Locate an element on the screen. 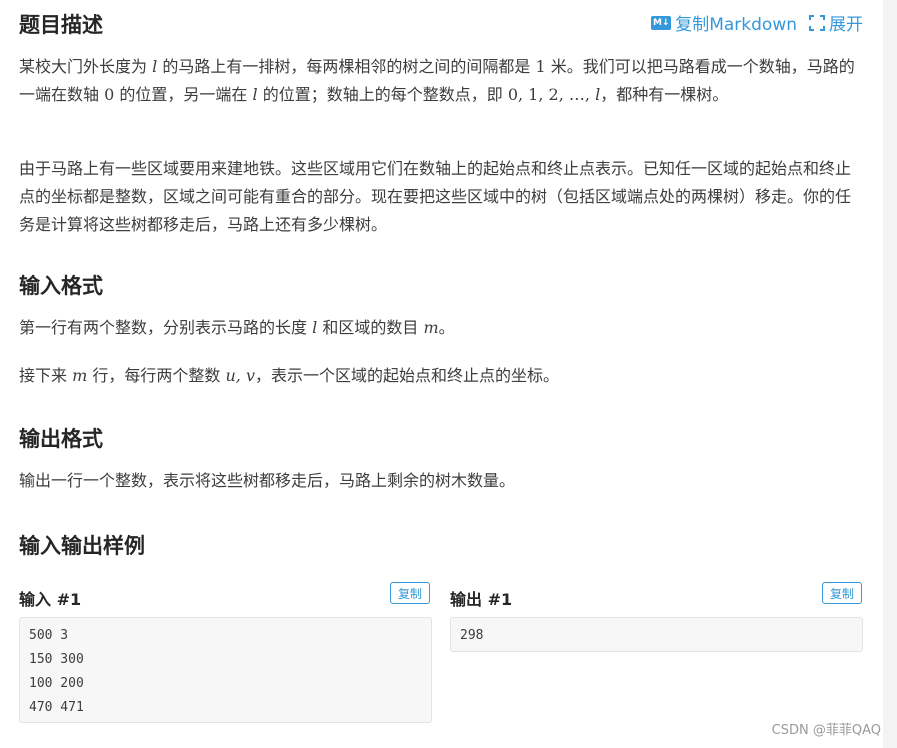 The width and height of the screenshot is (897, 748). sample-output-label: 输出 #1 is located at coordinates (481, 599).